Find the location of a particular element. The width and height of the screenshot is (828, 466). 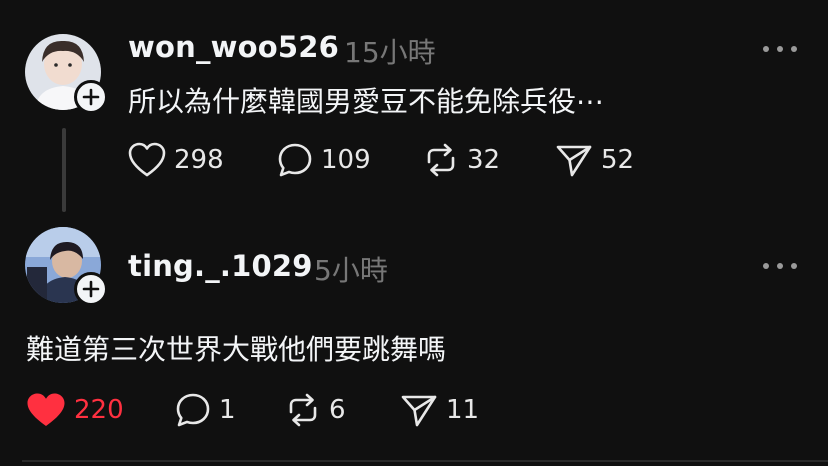

follow-button is located at coordinates (91, 289).